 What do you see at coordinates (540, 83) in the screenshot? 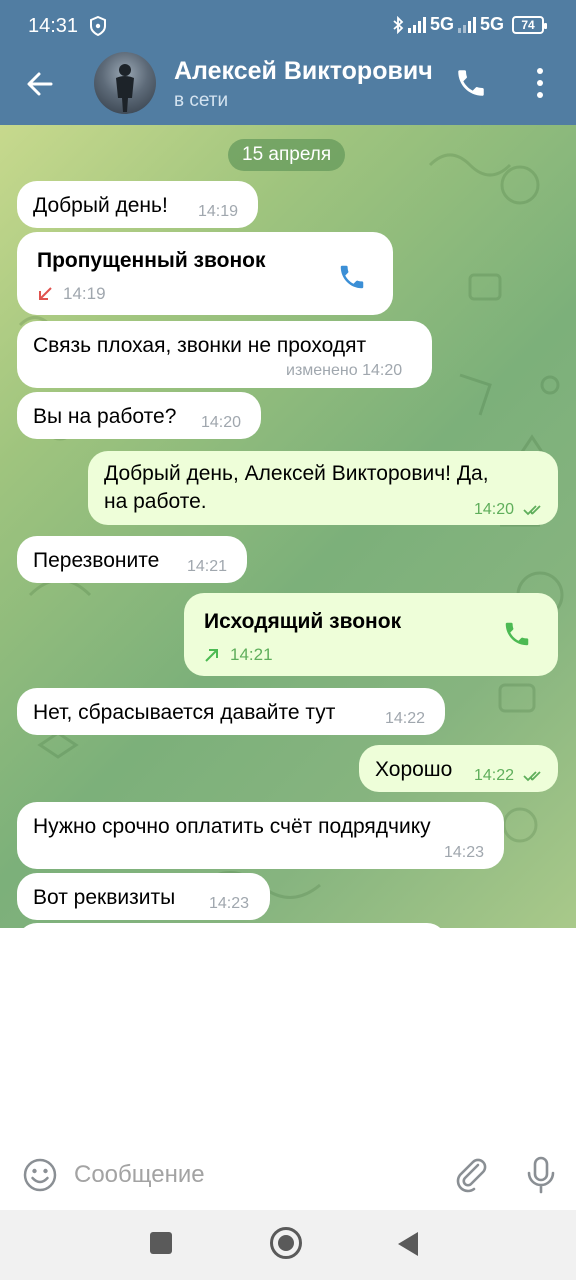
I see `more-vert-icon` at bounding box center [540, 83].